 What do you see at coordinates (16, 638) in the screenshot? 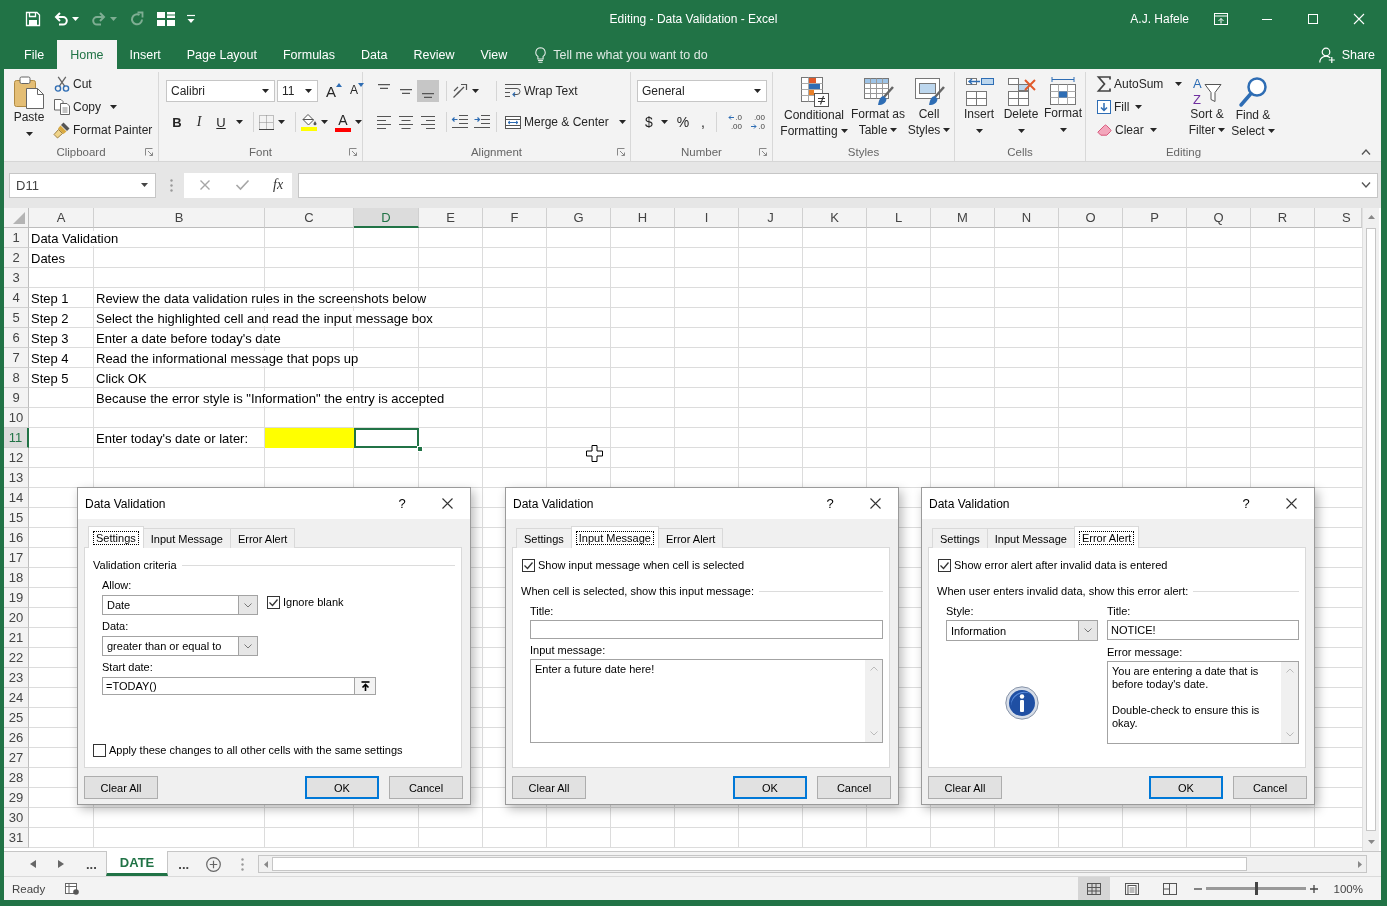
I see `row-header: 21` at bounding box center [16, 638].